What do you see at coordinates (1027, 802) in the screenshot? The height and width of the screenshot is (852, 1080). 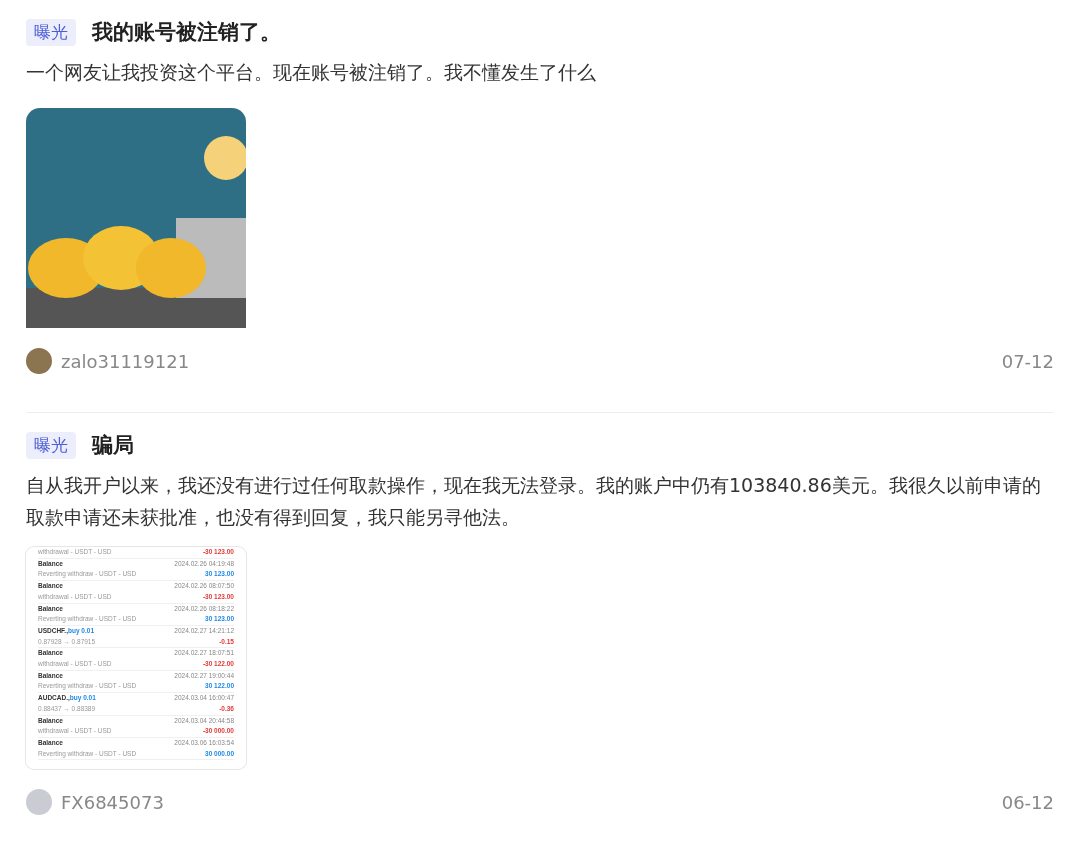 I see `post-date: 06-12` at bounding box center [1027, 802].